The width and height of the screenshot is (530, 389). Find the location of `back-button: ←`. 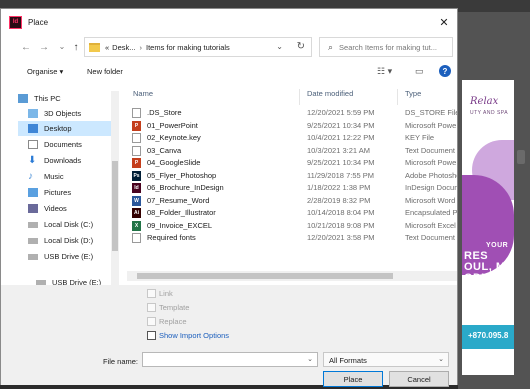

back-button: ← is located at coordinates (26, 47).